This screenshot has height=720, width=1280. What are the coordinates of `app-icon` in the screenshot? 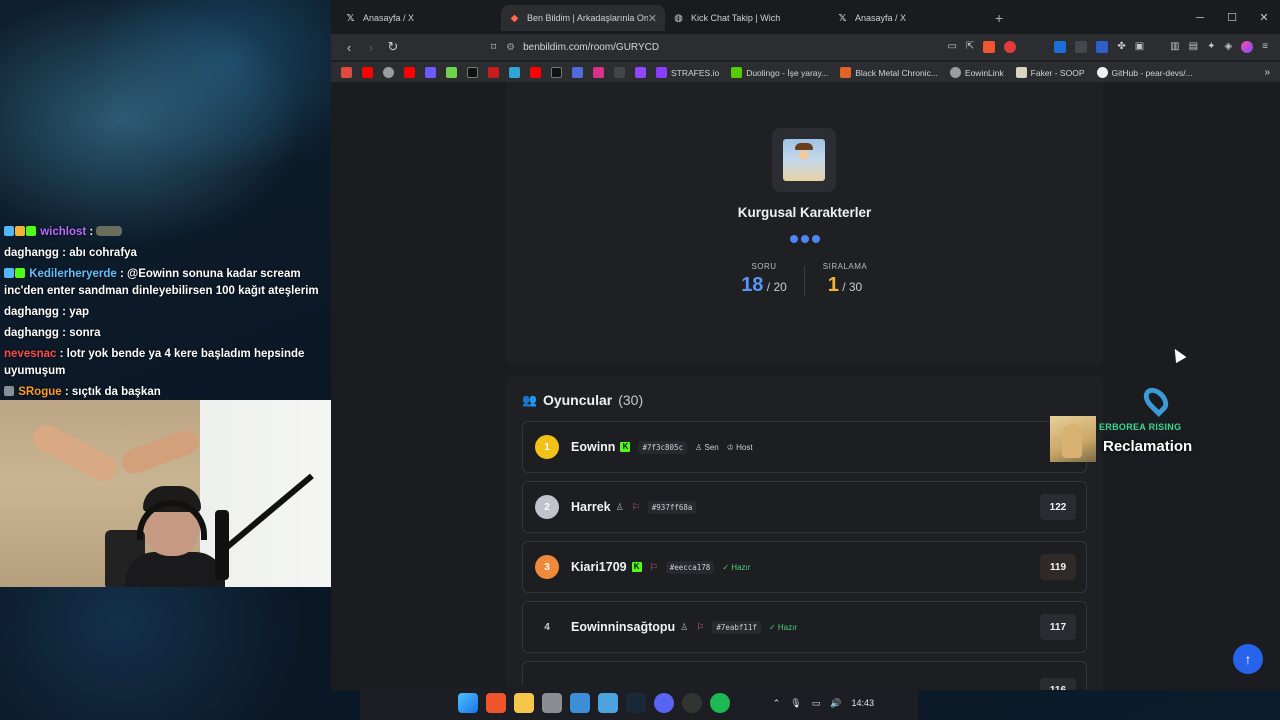 It's located at (608, 703).